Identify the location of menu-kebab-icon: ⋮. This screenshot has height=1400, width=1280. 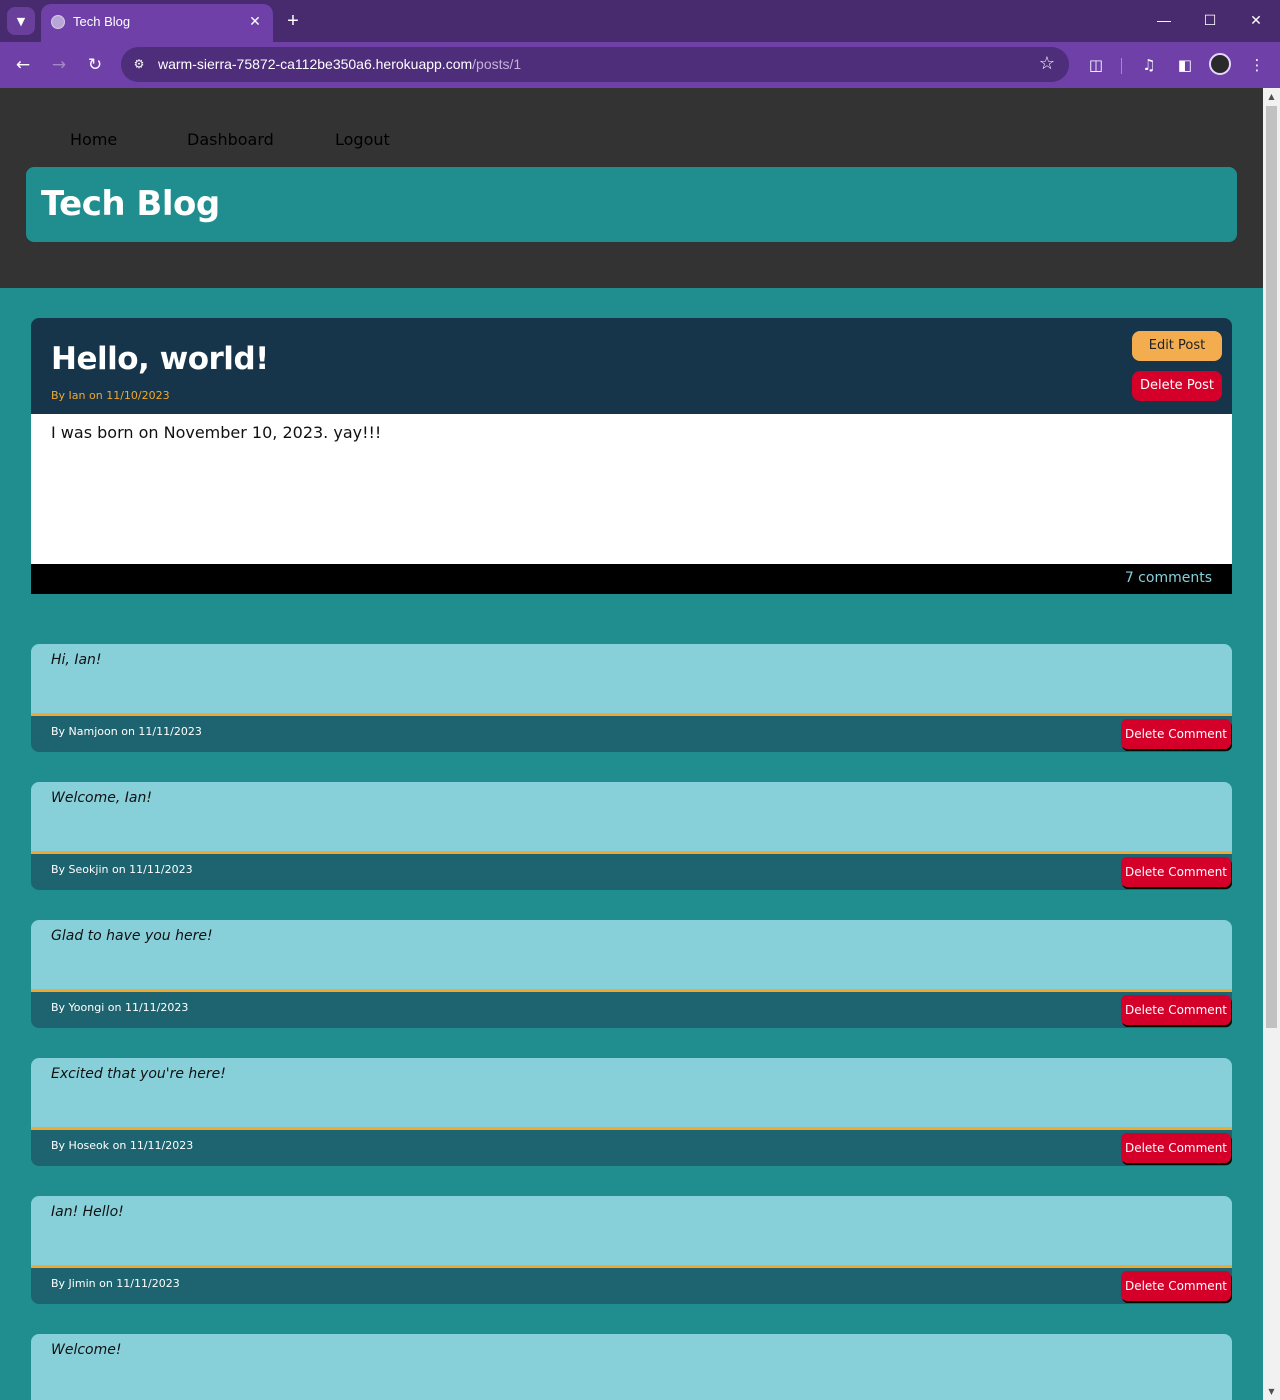
(1257, 65).